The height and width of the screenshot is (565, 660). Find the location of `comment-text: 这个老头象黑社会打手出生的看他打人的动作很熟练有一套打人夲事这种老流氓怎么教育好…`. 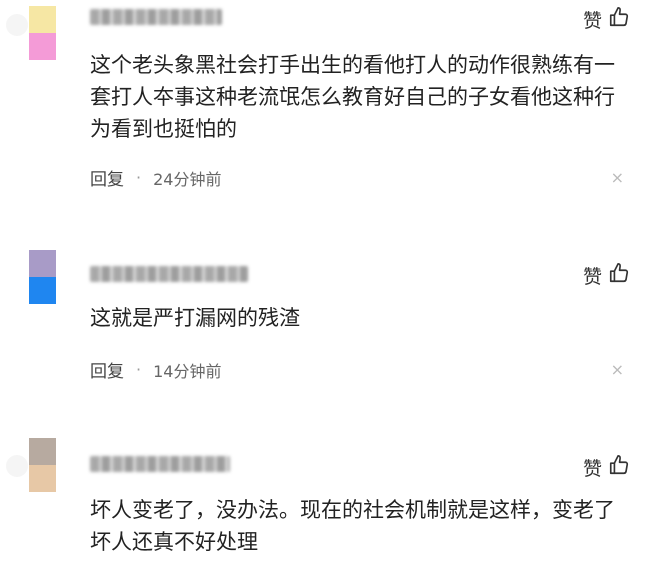

comment-text: 这个老头象黑社会打手出生的看他打人的动作很熟练有一套打人夲事这种老流氓怎么教育好… is located at coordinates (352, 97).